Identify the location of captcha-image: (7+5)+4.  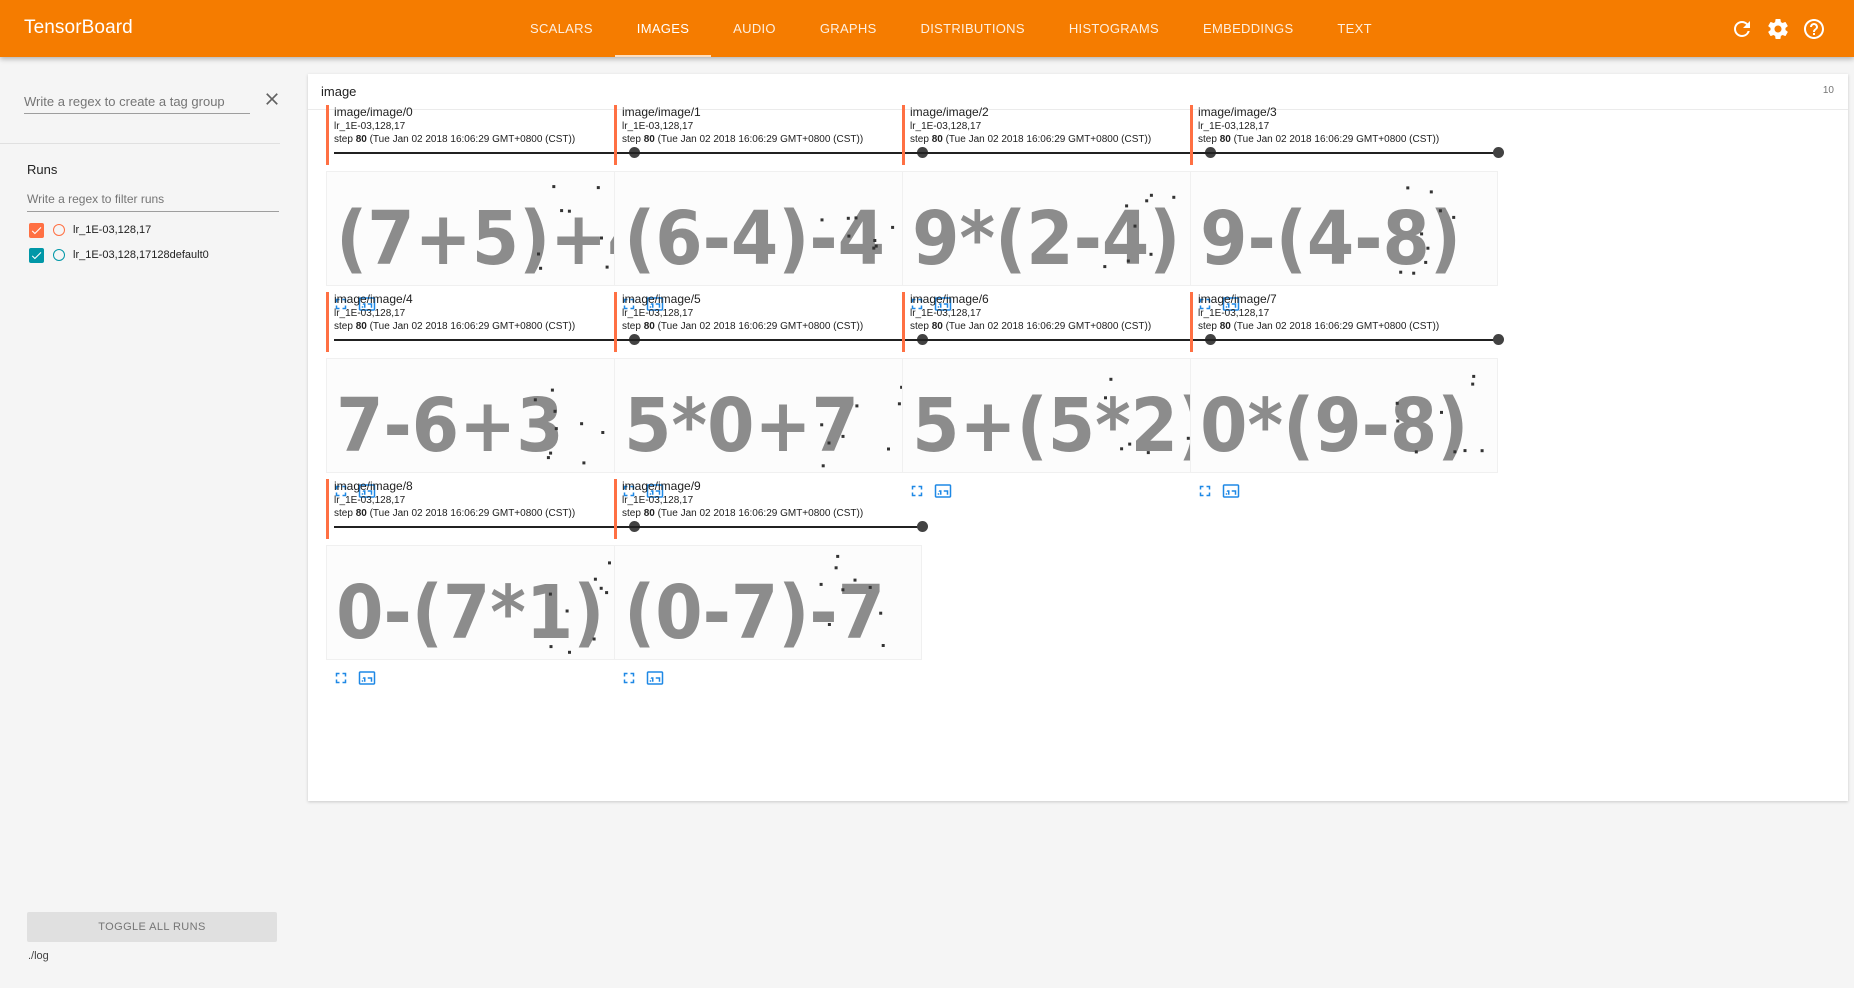
(480, 228).